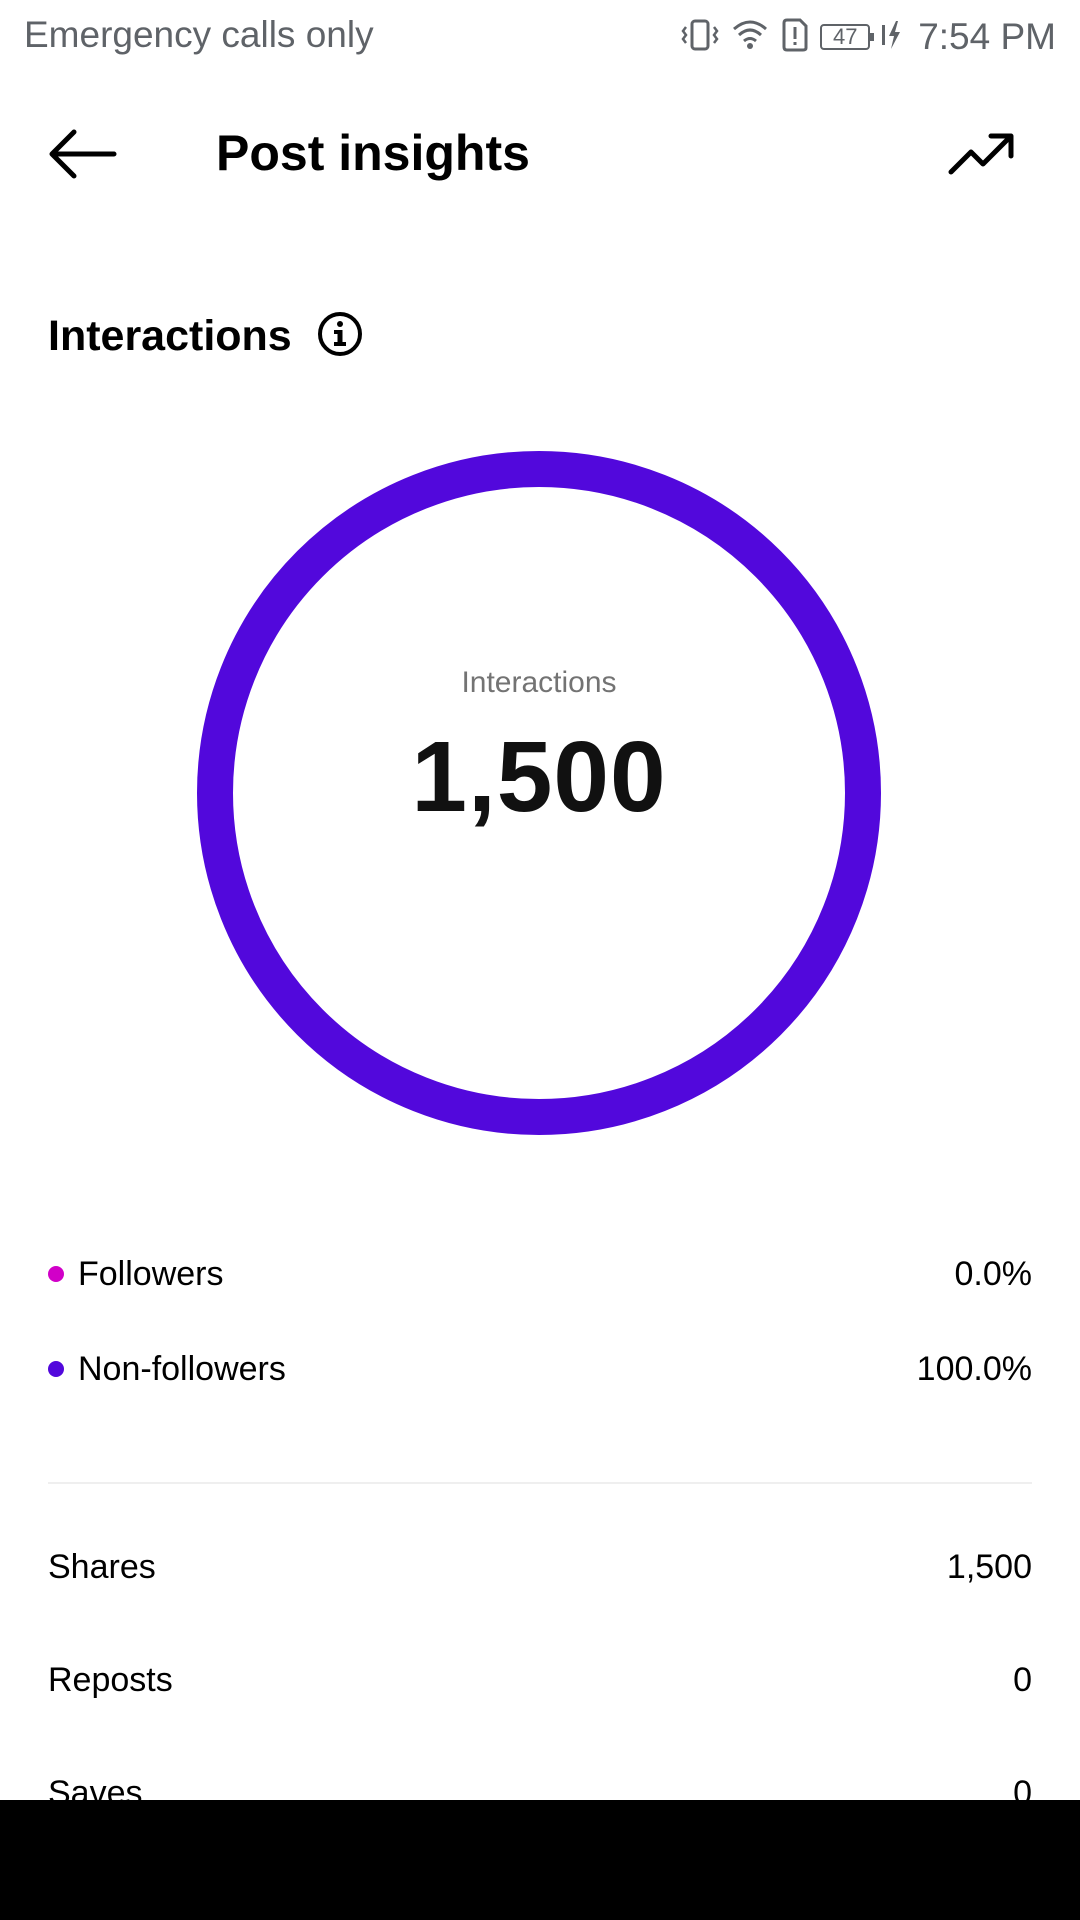  Describe the element at coordinates (974, 1368) in the screenshot. I see `legend-value: 100.0%` at that location.